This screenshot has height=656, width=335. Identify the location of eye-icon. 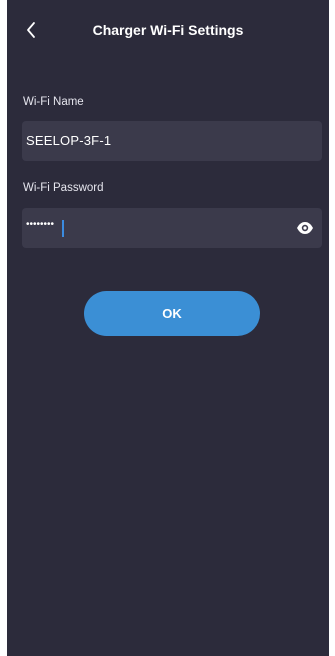
(305, 228).